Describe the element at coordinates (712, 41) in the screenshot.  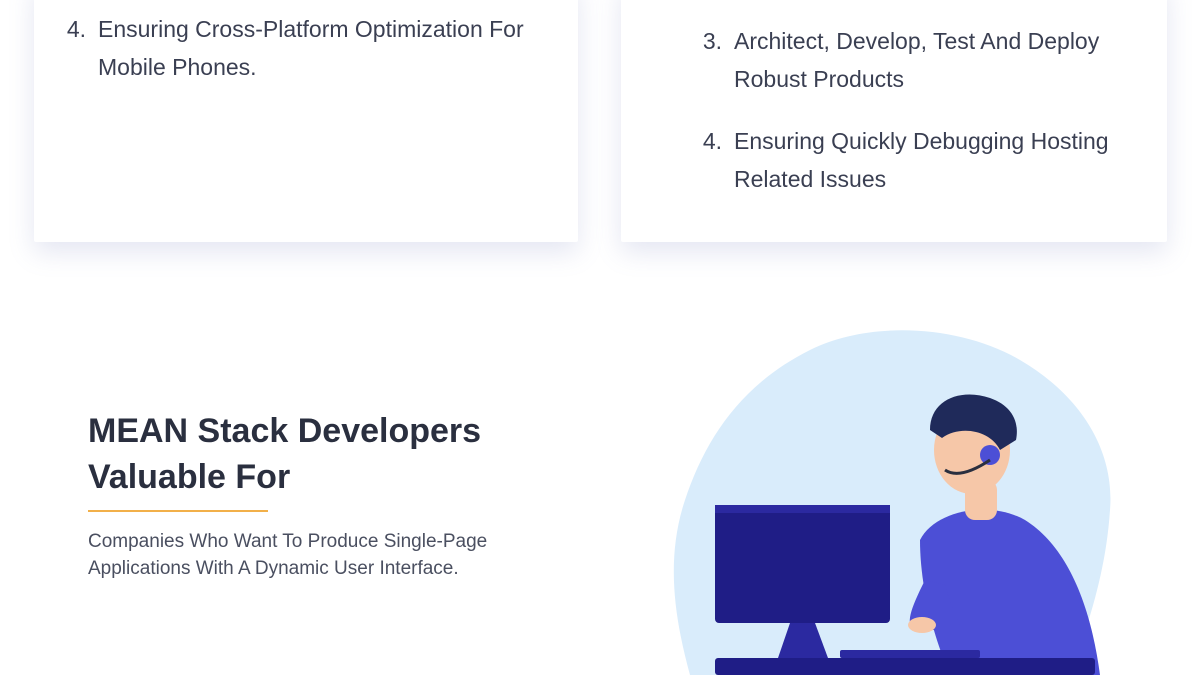
I see `list-number: 3.` at that location.